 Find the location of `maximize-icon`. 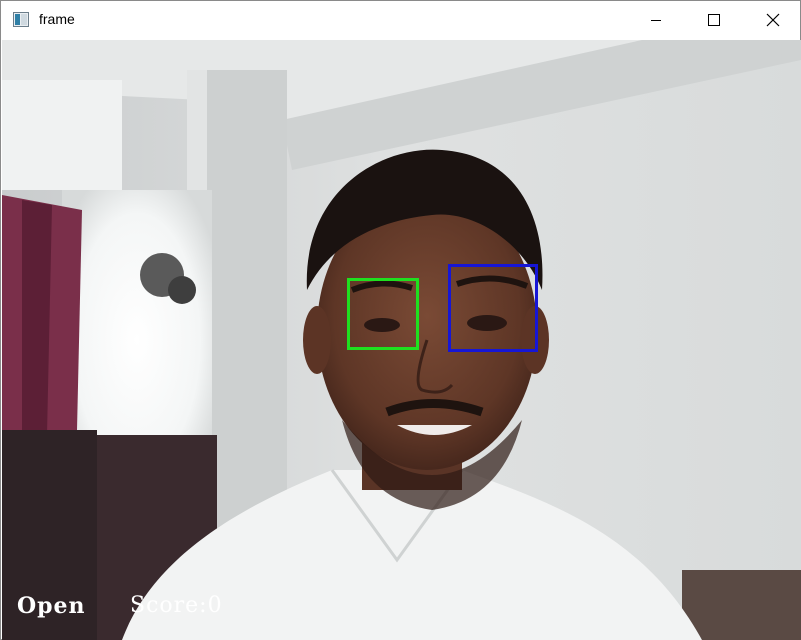

maximize-icon is located at coordinates (714, 20).